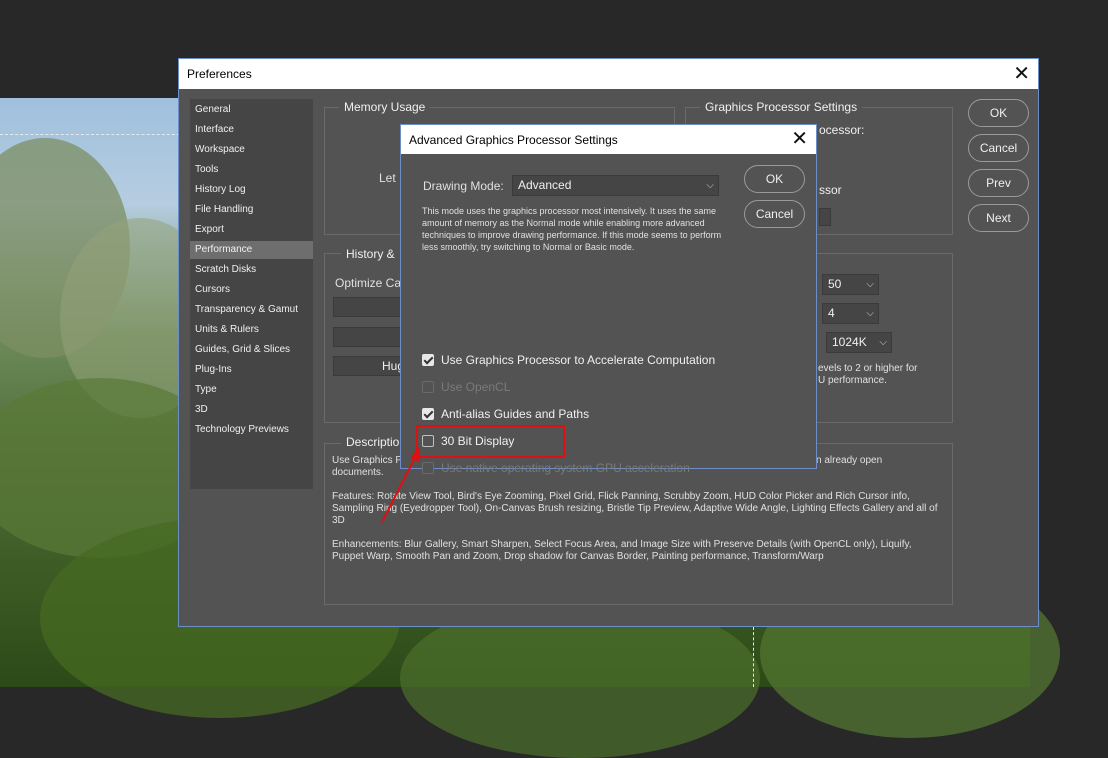 Image resolution: width=1108 pixels, height=758 pixels. I want to click on ok-button: OK, so click(998, 113).